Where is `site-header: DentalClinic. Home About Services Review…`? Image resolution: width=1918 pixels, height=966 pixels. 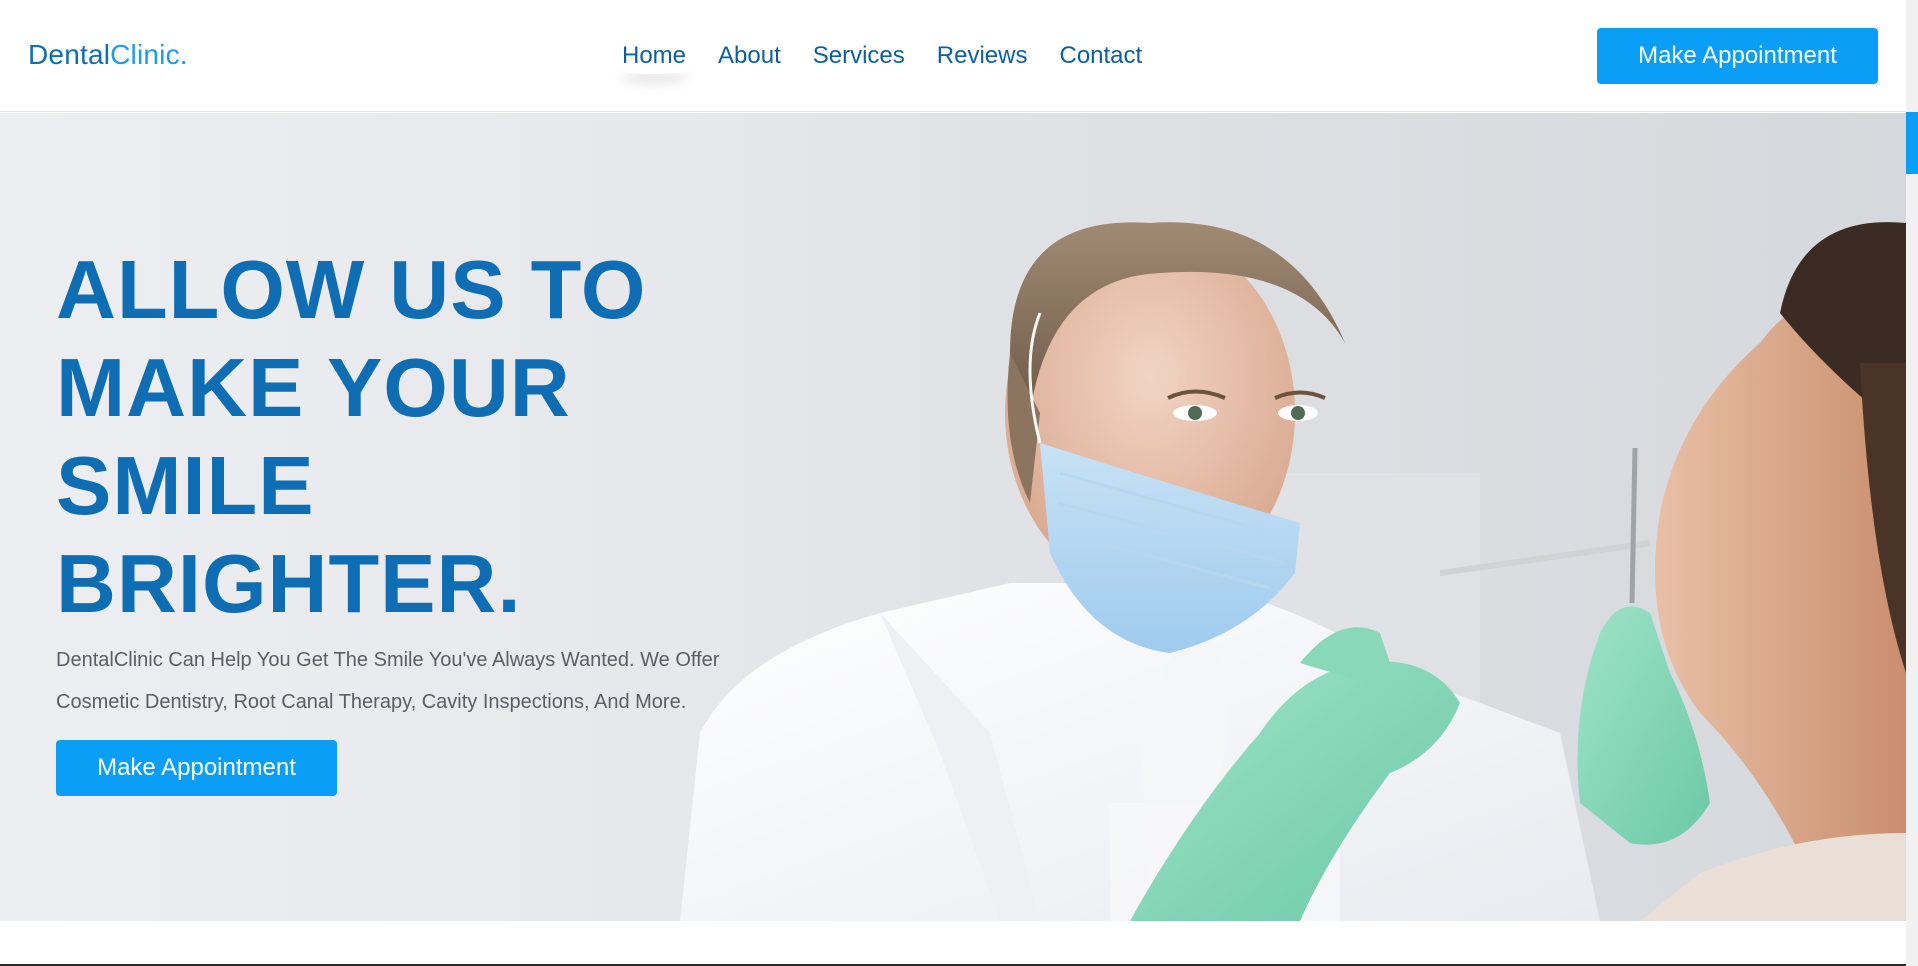
site-header: DentalClinic. Home About Services Review… is located at coordinates (953, 56).